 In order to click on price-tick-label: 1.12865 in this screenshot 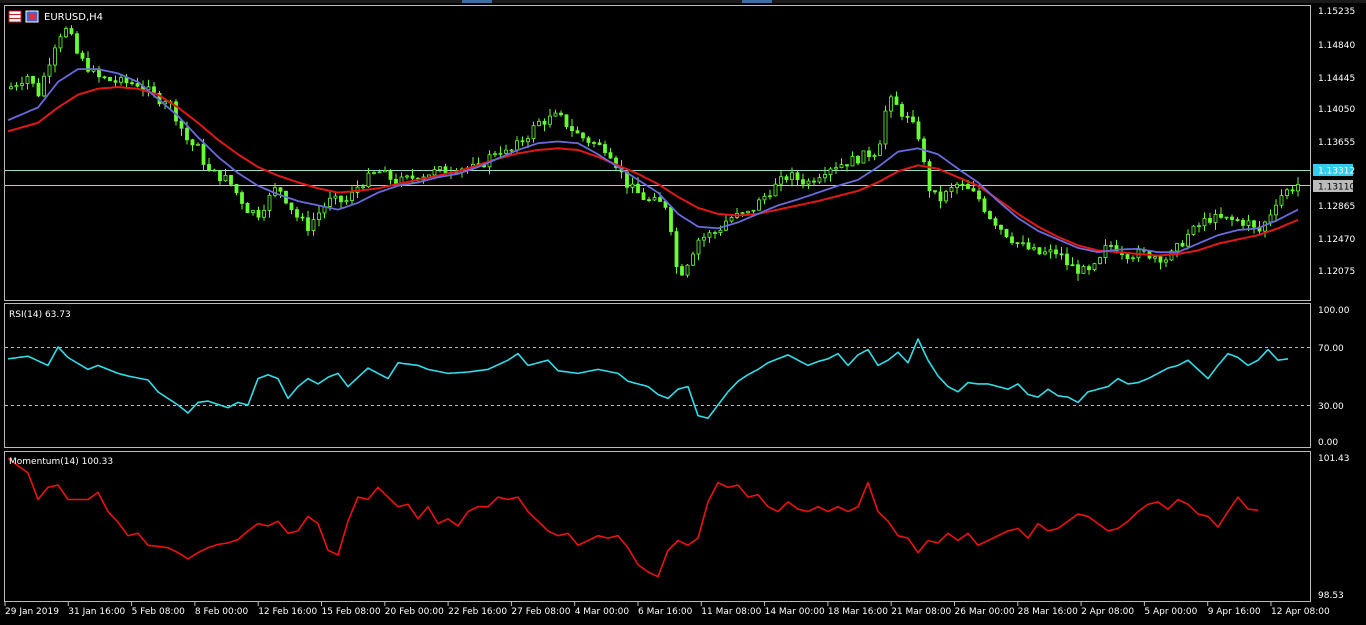, I will do `click(1336, 207)`.